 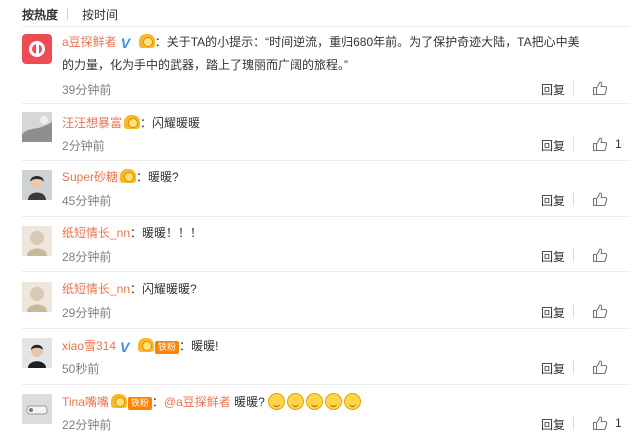 I want to click on comment-content: ：暖暖！！！, so click(x=166, y=233).